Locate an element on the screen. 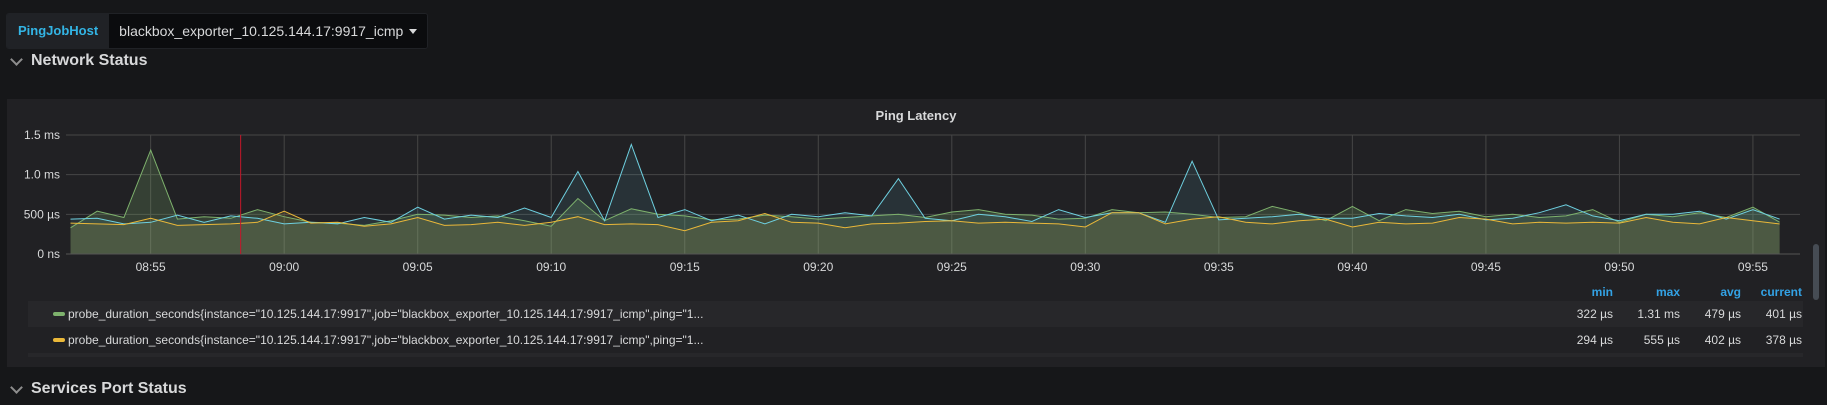  x-tick-label: 09:20 is located at coordinates (818, 267).